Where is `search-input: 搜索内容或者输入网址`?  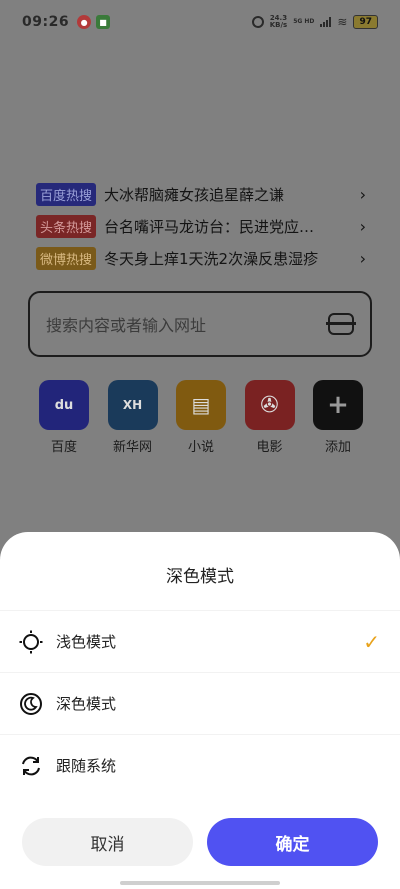 search-input: 搜索内容或者输入网址 is located at coordinates (200, 324).